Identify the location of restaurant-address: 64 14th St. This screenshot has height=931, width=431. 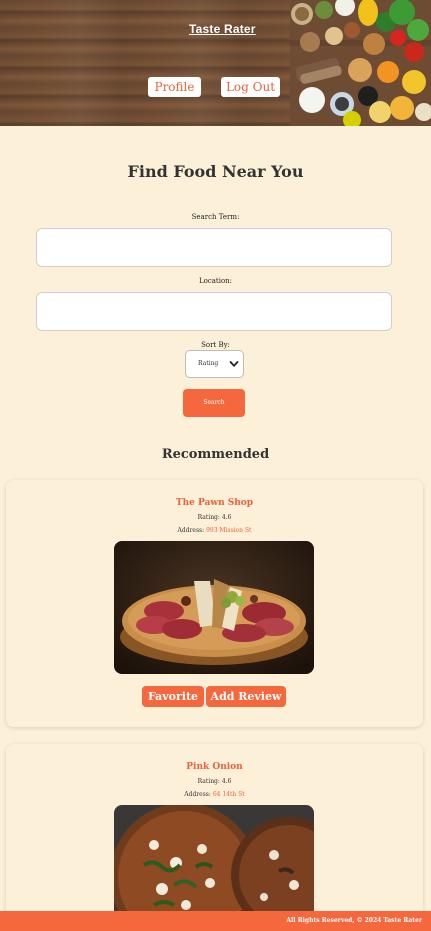
(229, 794).